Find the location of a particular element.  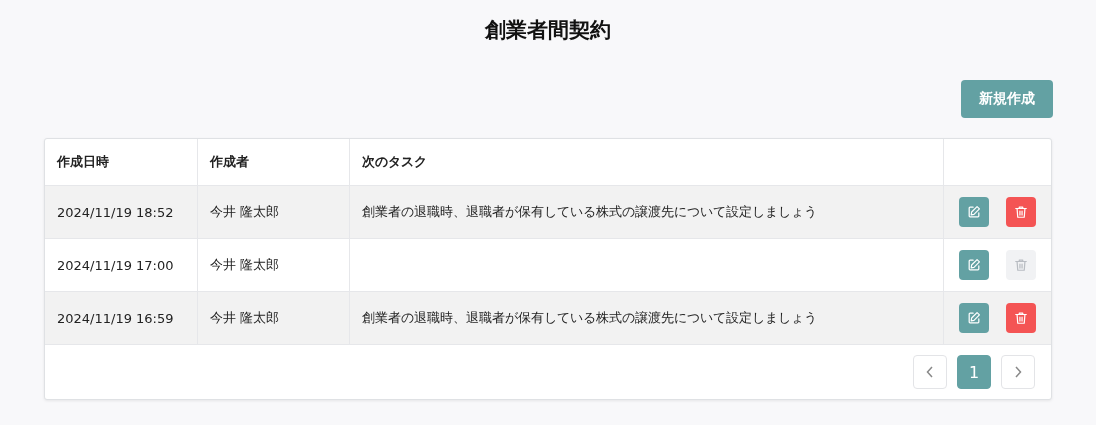

previous-page-button is located at coordinates (930, 372).